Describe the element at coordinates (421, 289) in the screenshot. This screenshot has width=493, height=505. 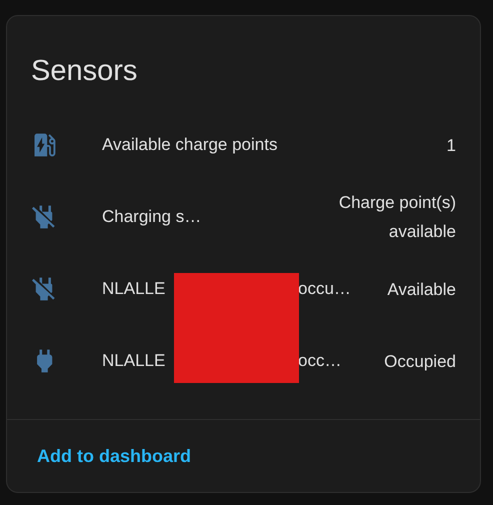
I see `sensor-value: Available` at that location.